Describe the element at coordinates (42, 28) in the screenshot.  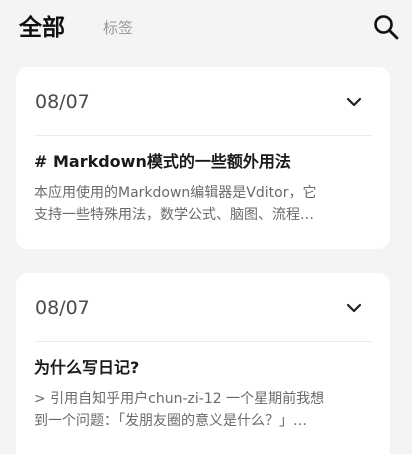
I see `tab-all: 全部` at that location.